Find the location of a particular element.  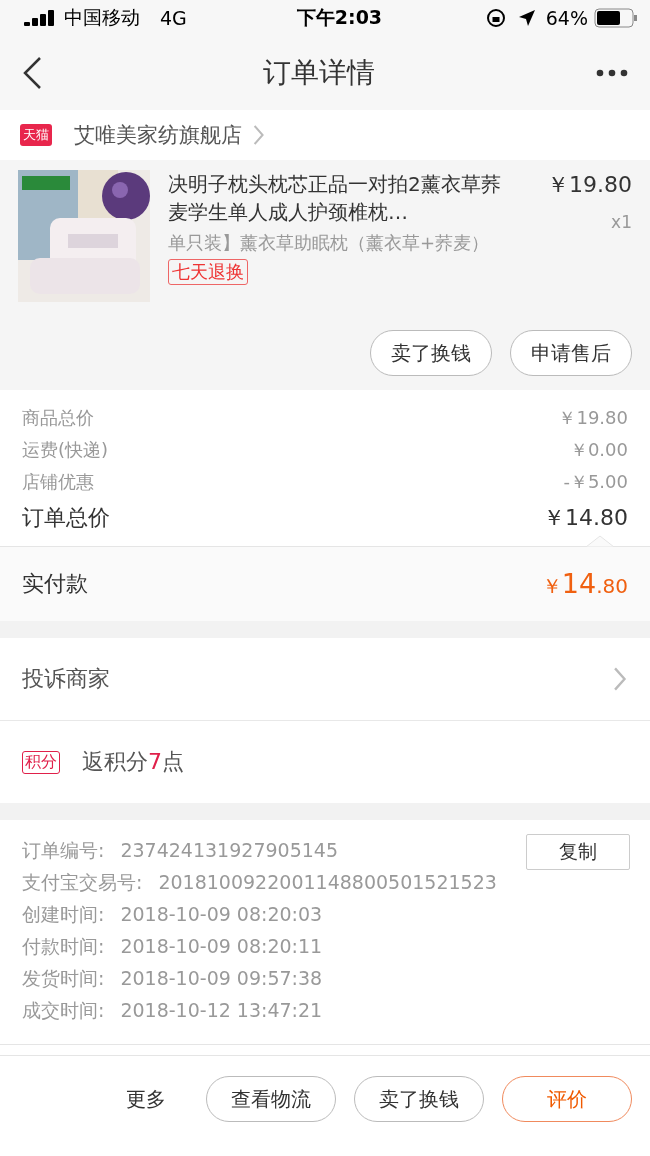

fee-label: 运费(快递) is located at coordinates (65, 450).